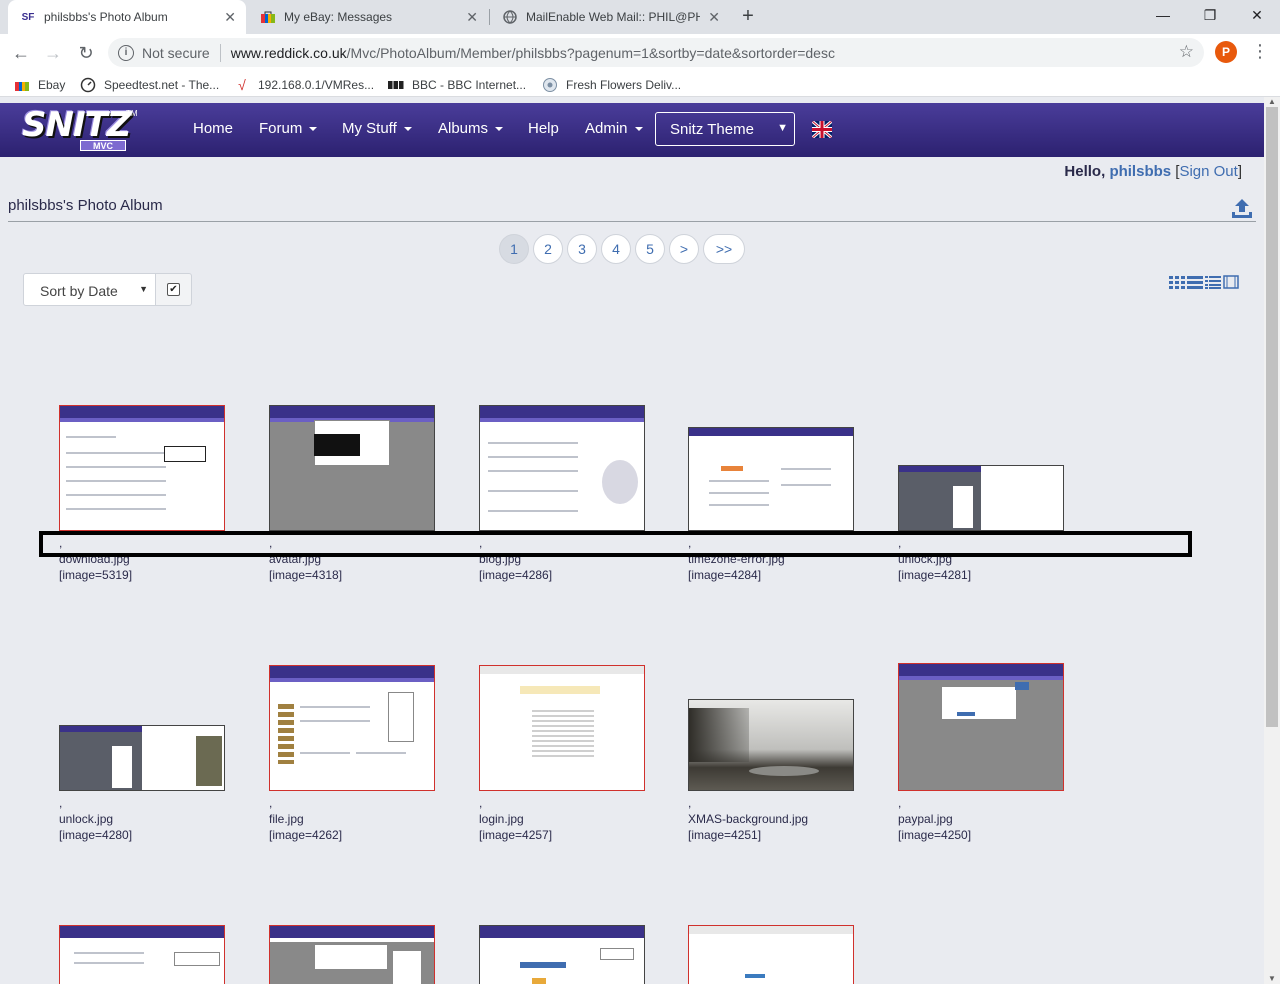 This screenshot has height=984, width=1280. I want to click on tab-ebay-messages: My eBay: Messages ✕, so click(368, 17).